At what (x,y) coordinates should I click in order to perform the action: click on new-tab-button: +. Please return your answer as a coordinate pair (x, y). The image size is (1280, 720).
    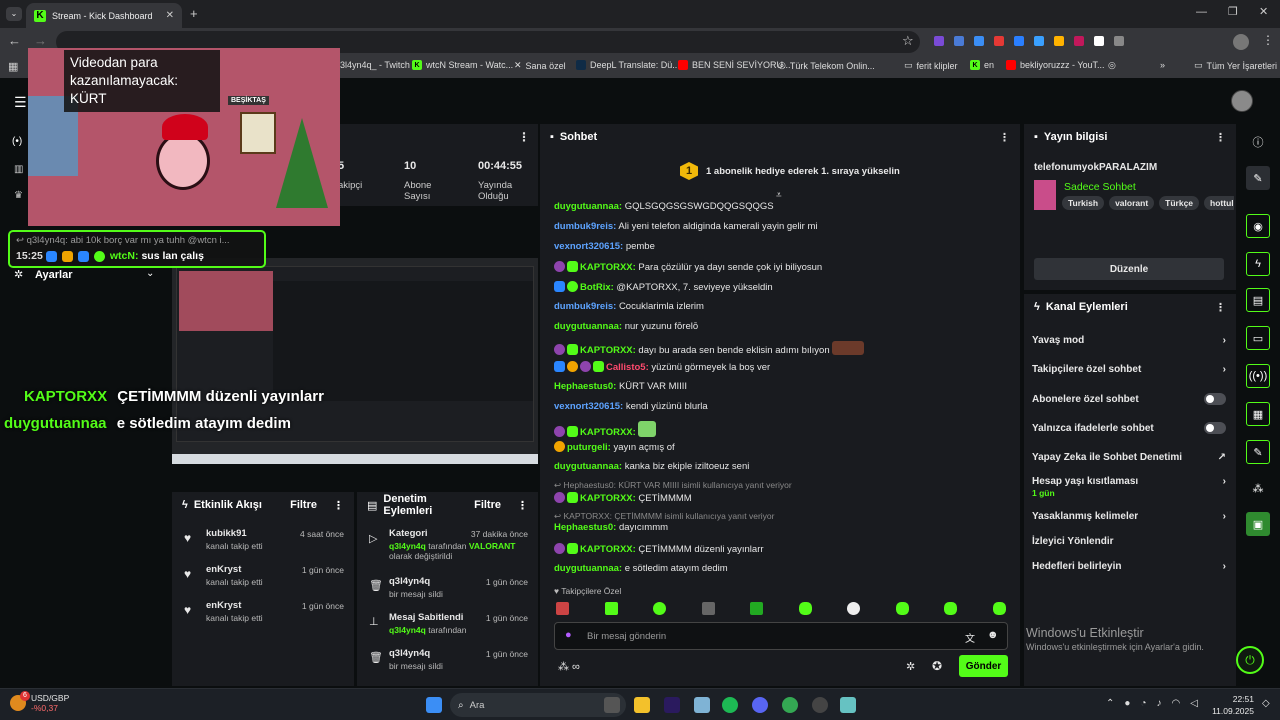
    Looking at the image, I should click on (194, 13).